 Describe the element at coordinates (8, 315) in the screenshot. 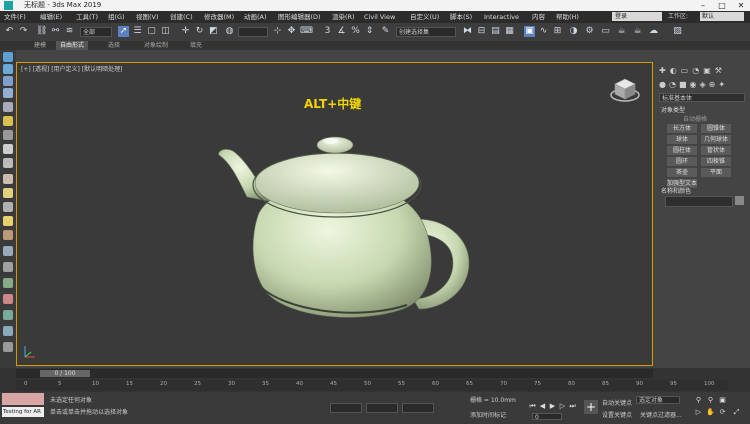

I see `cloud-icon` at that location.